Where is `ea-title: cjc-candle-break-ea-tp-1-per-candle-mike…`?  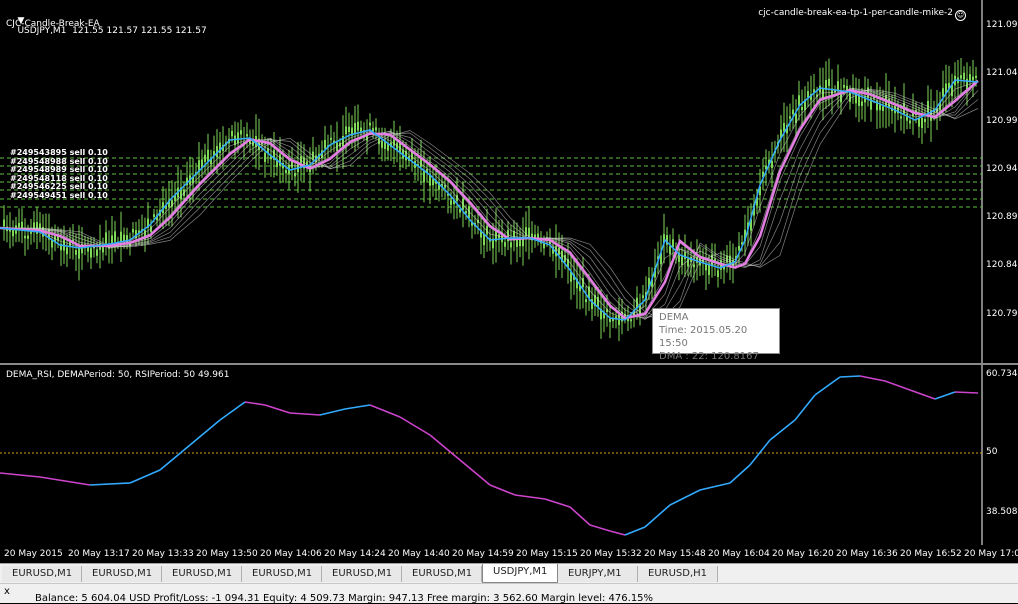
ea-title: cjc-candle-break-ea-tp-1-per-candle-mike… is located at coordinates (862, 14).